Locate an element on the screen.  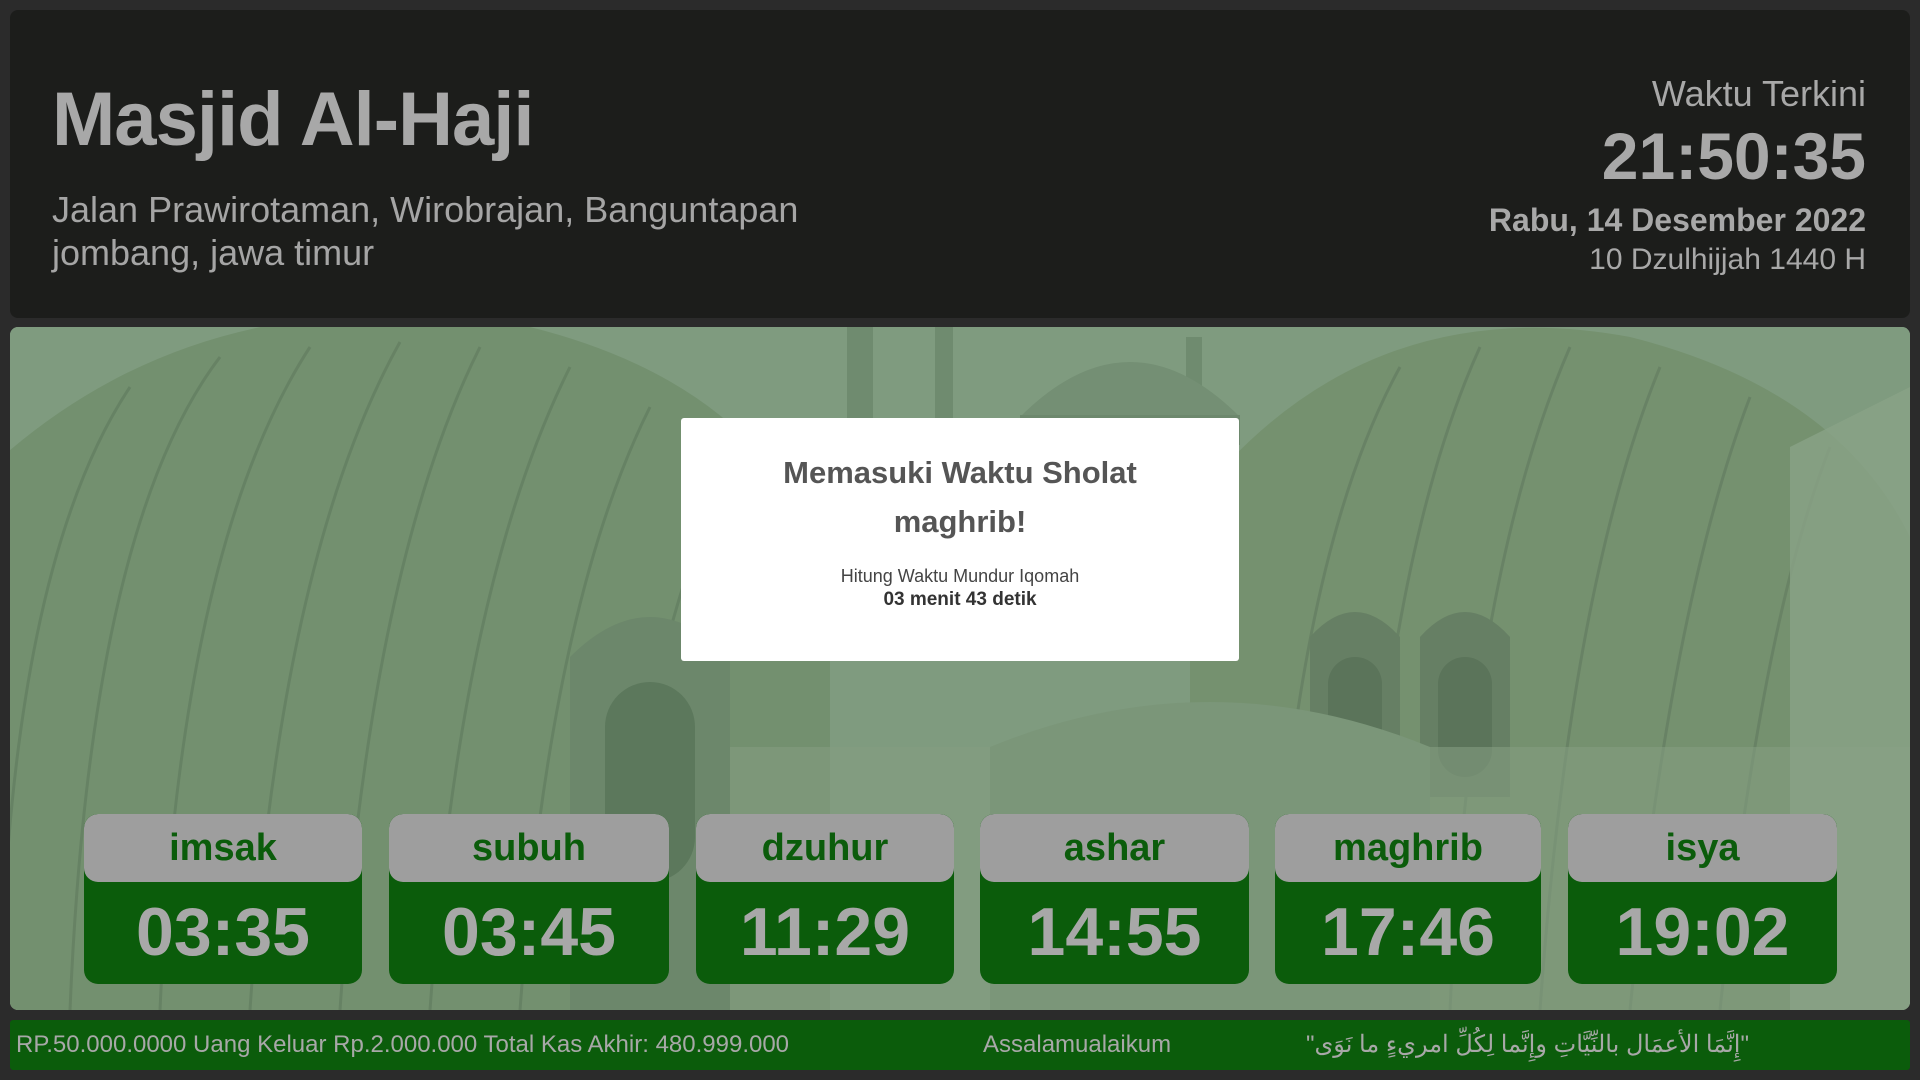
prayer-time: 11:29 is located at coordinates (825, 932).